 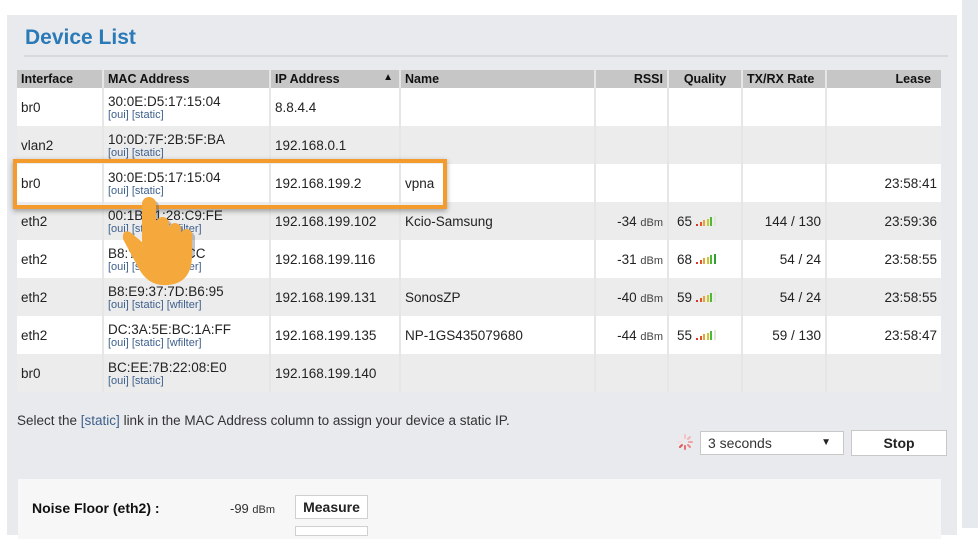 I want to click on column-header-rssi: RSSI, so click(x=631, y=79).